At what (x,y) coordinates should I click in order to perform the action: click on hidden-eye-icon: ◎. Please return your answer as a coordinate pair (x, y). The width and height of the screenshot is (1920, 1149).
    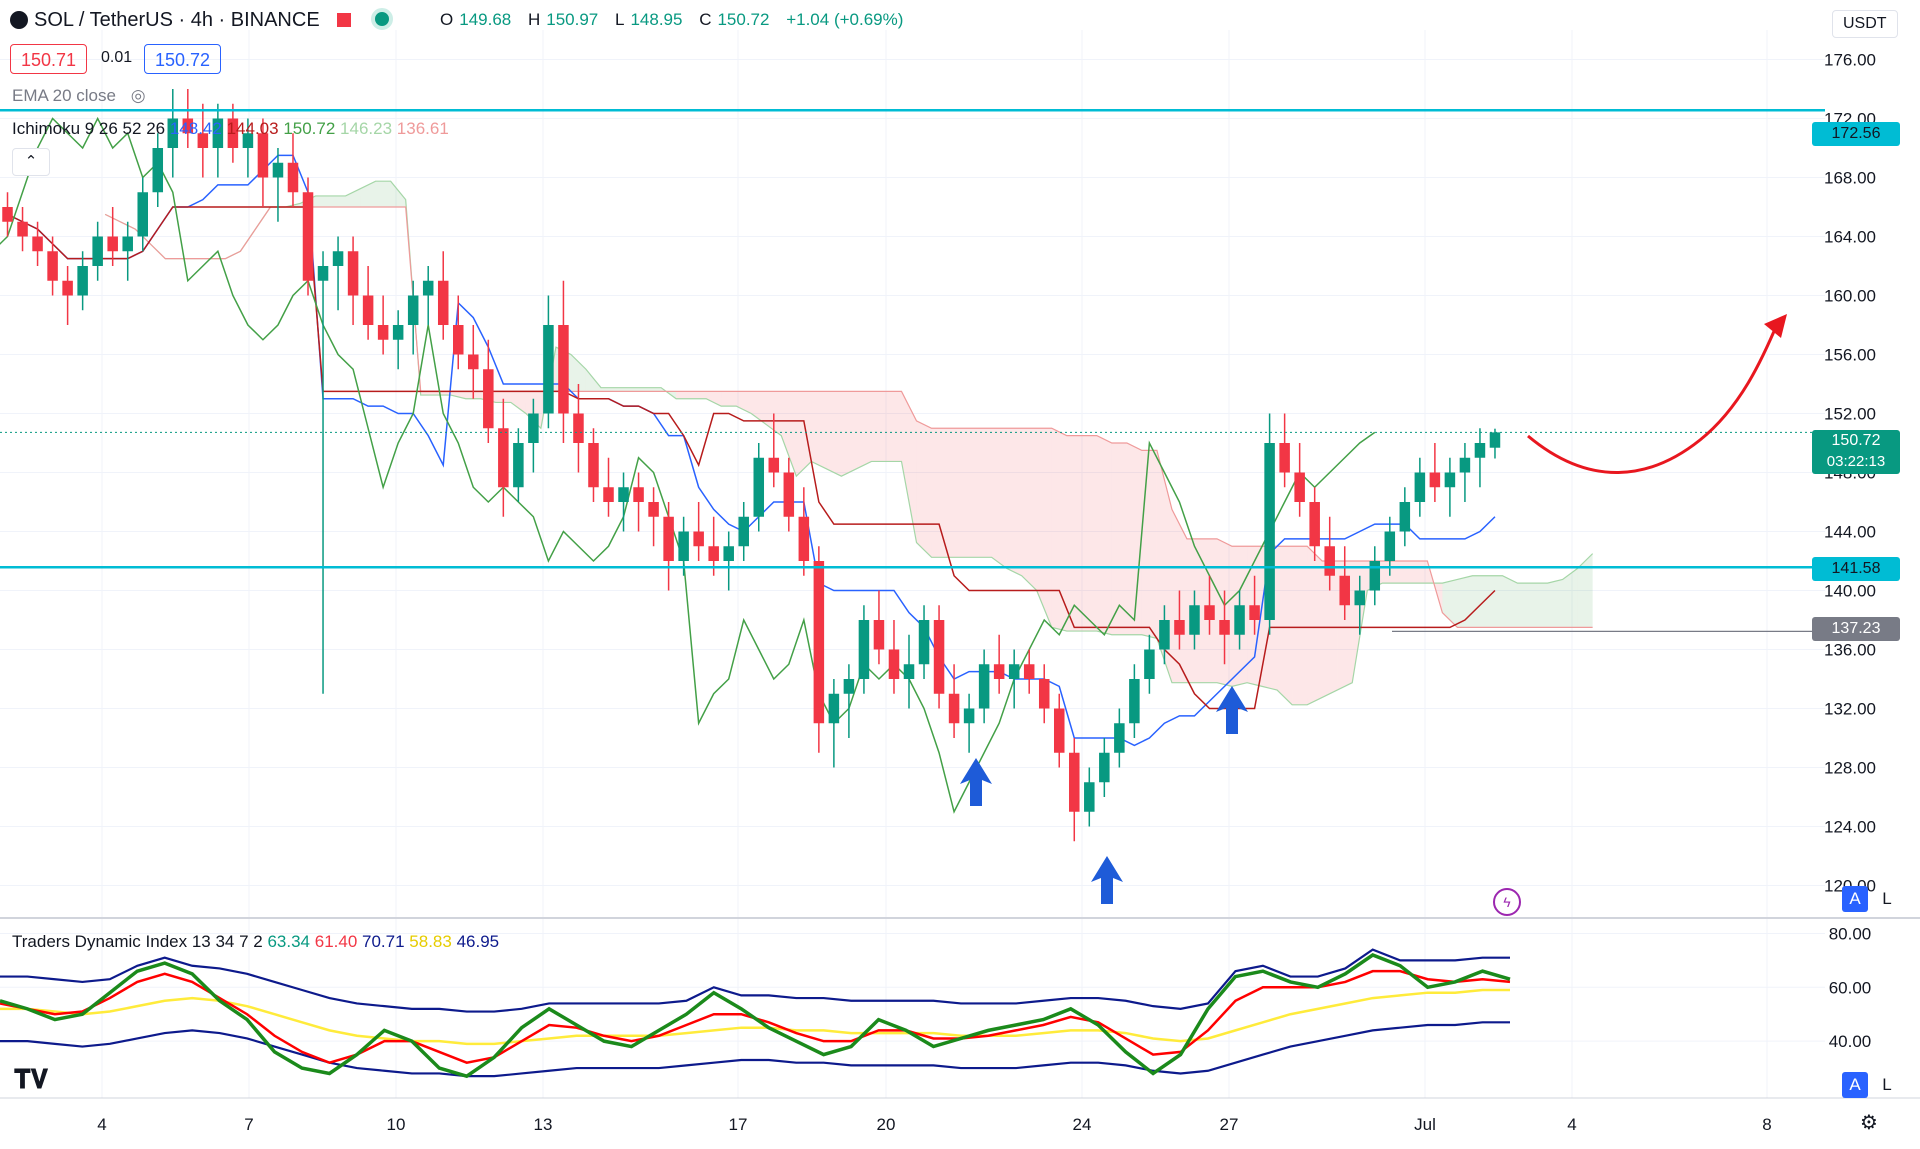
    Looking at the image, I should click on (138, 95).